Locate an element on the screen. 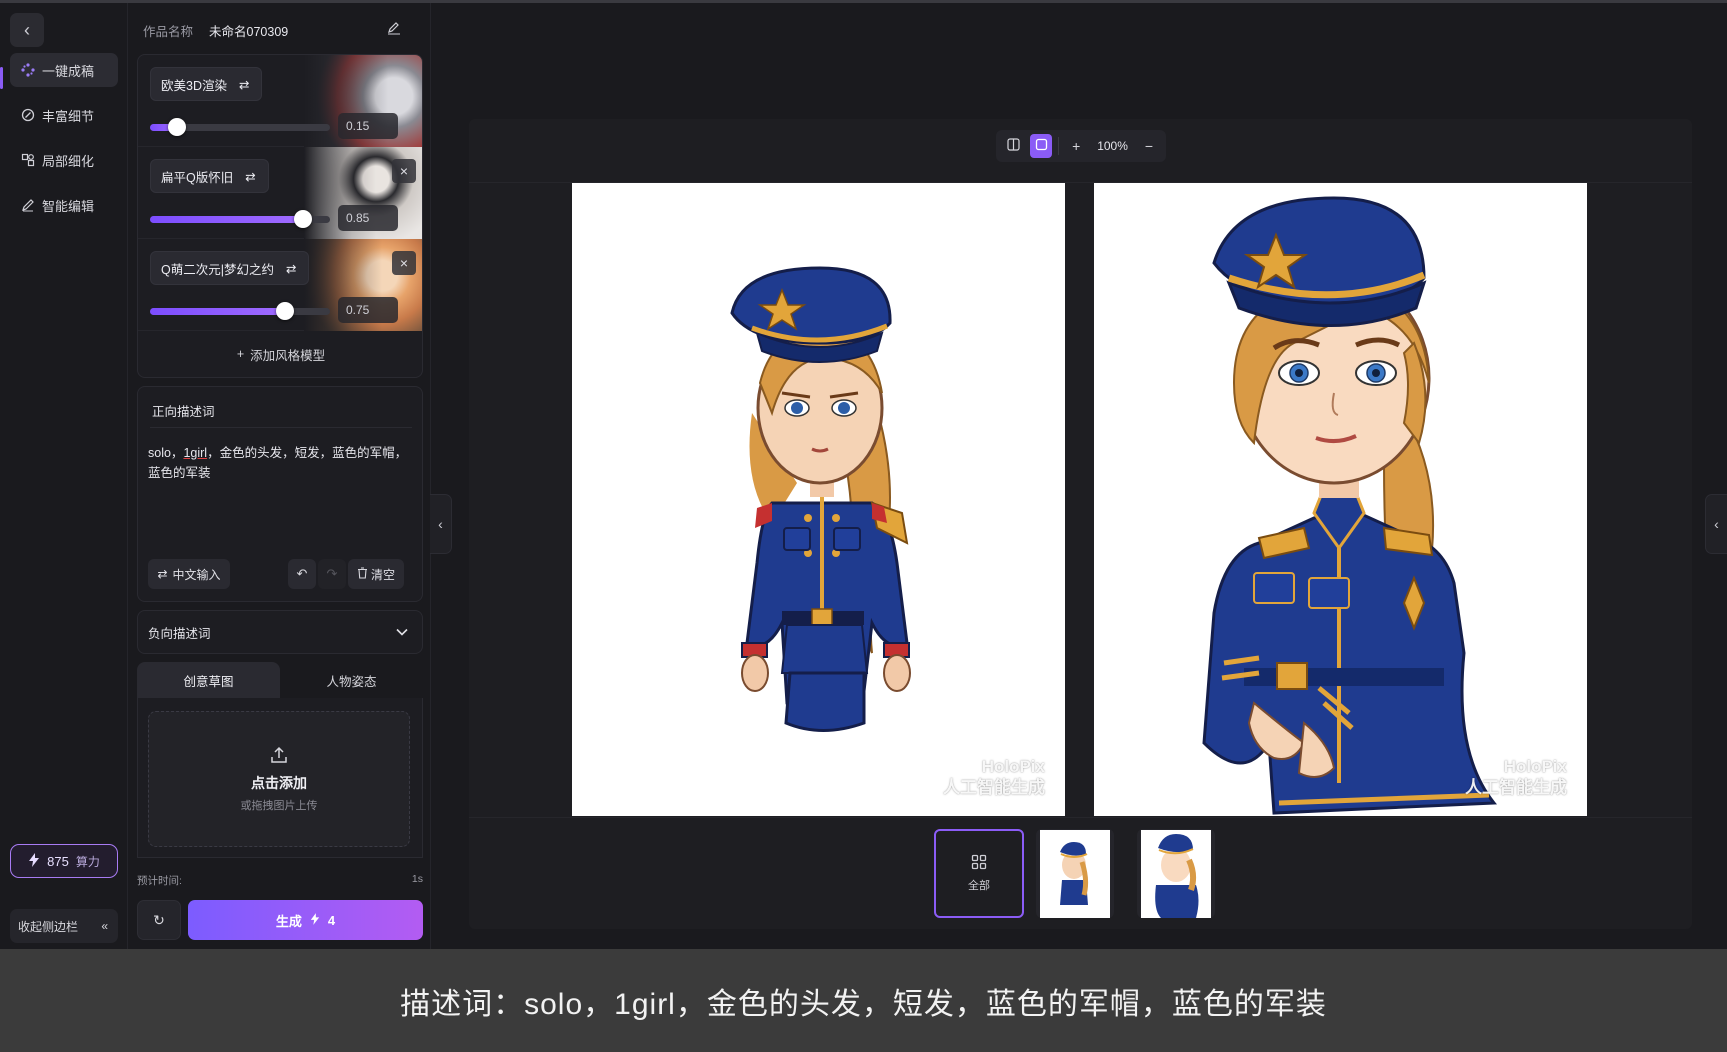  nav-label: 一键成稿 is located at coordinates (68, 71).